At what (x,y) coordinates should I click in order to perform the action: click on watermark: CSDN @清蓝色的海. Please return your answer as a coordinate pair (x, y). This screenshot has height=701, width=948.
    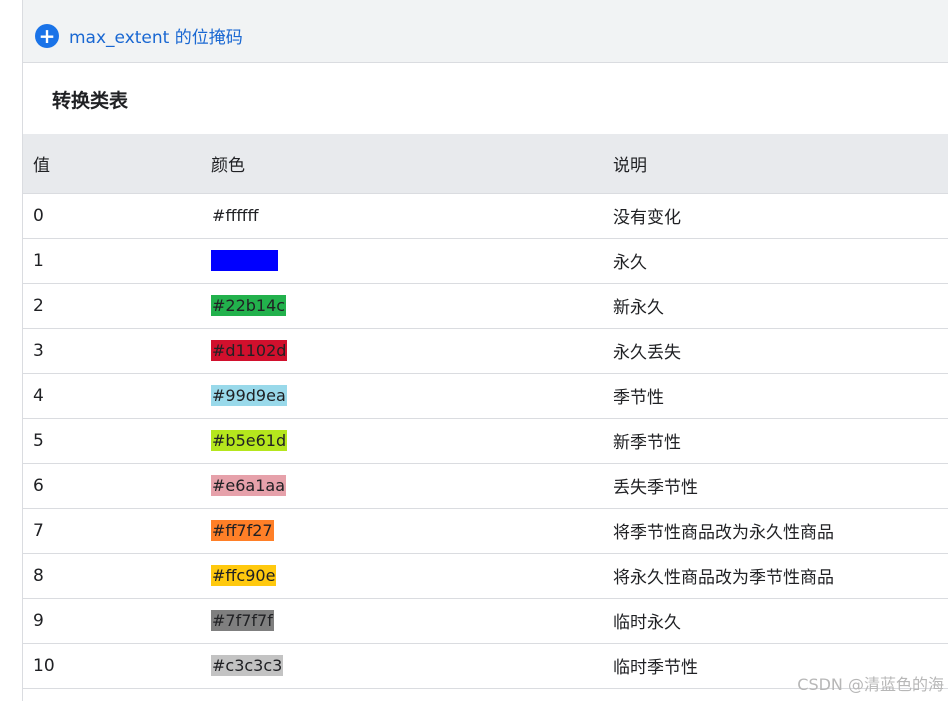
    Looking at the image, I should click on (870, 684).